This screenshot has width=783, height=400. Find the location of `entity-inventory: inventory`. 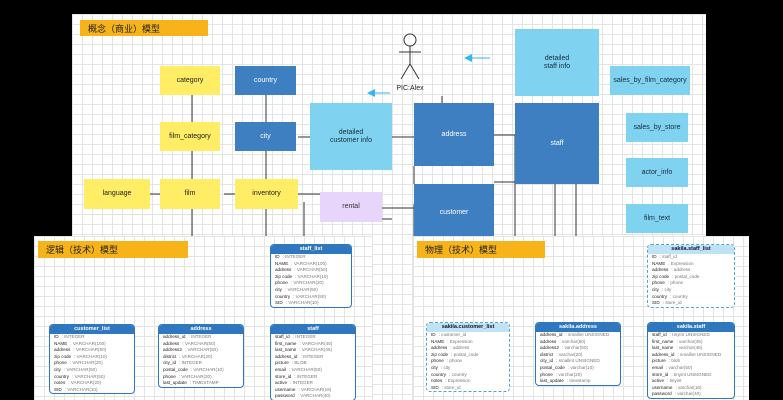

entity-inventory: inventory is located at coordinates (266, 194).